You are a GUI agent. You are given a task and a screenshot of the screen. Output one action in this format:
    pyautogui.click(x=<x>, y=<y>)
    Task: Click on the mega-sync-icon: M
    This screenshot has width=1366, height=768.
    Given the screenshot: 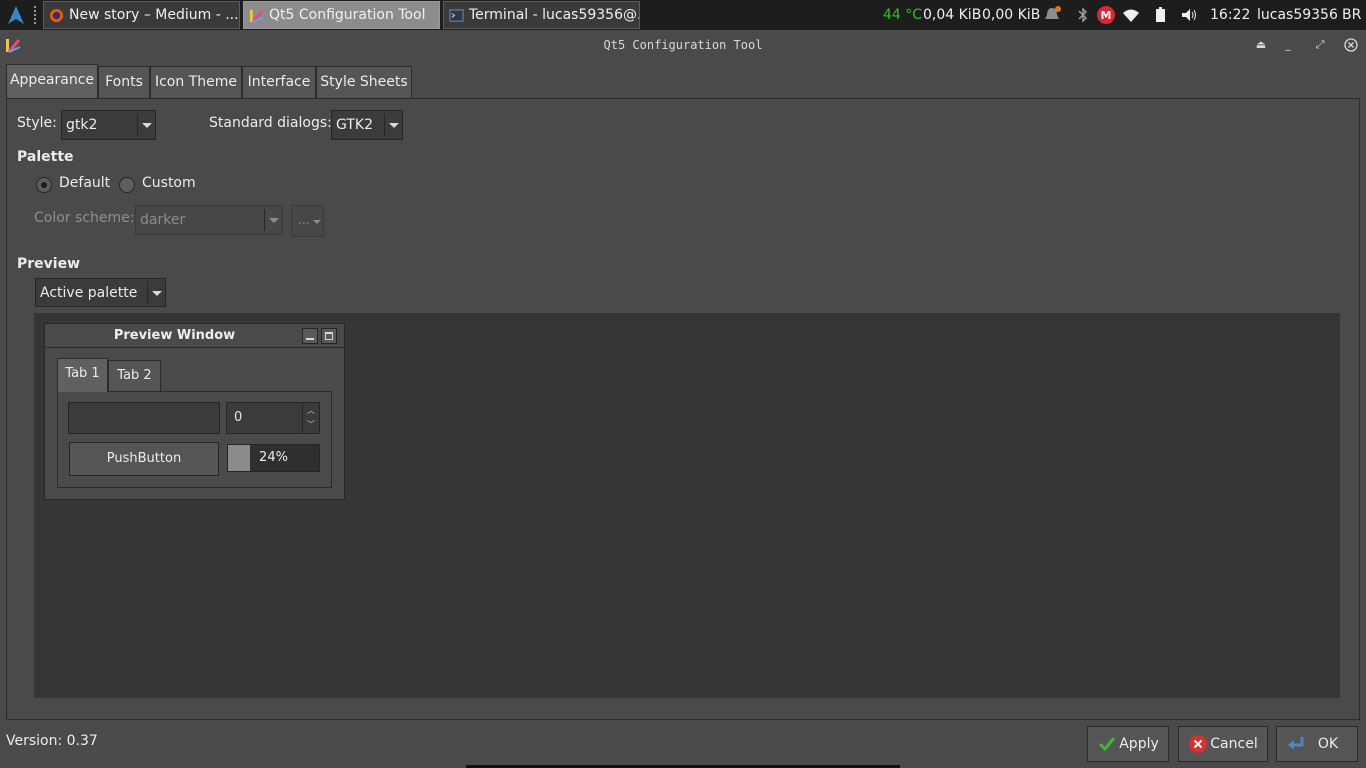 What is the action you would take?
    pyautogui.click(x=1106, y=15)
    